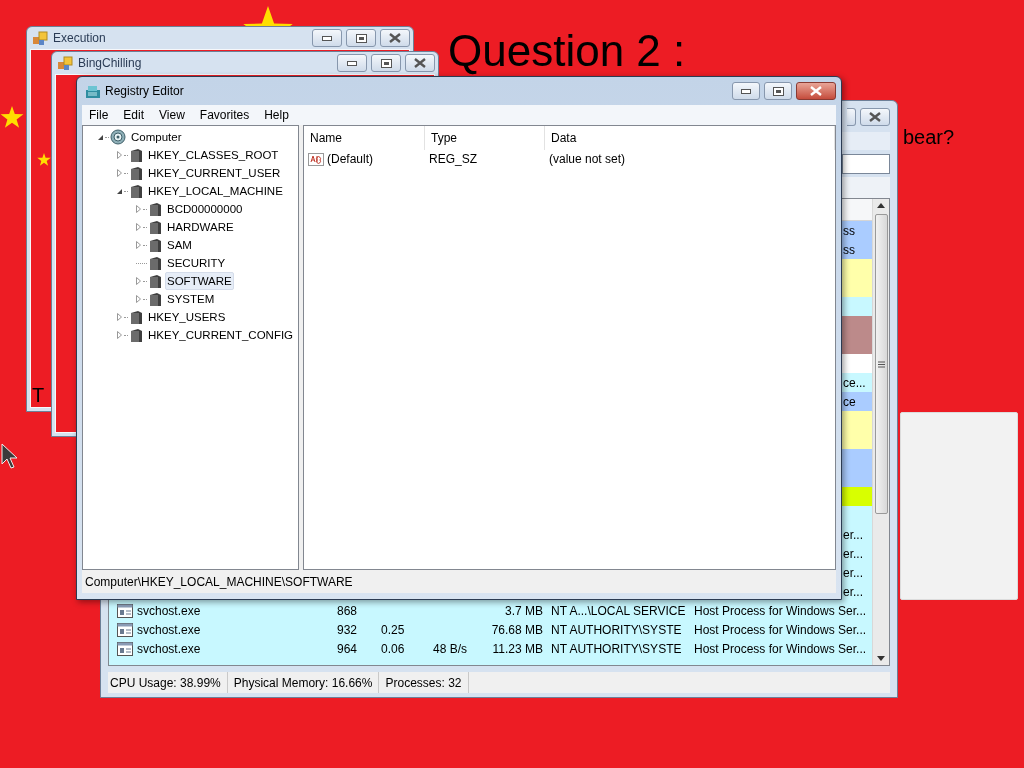  Describe the element at coordinates (179, 245) in the screenshot. I see `tree-item: SAM` at that location.